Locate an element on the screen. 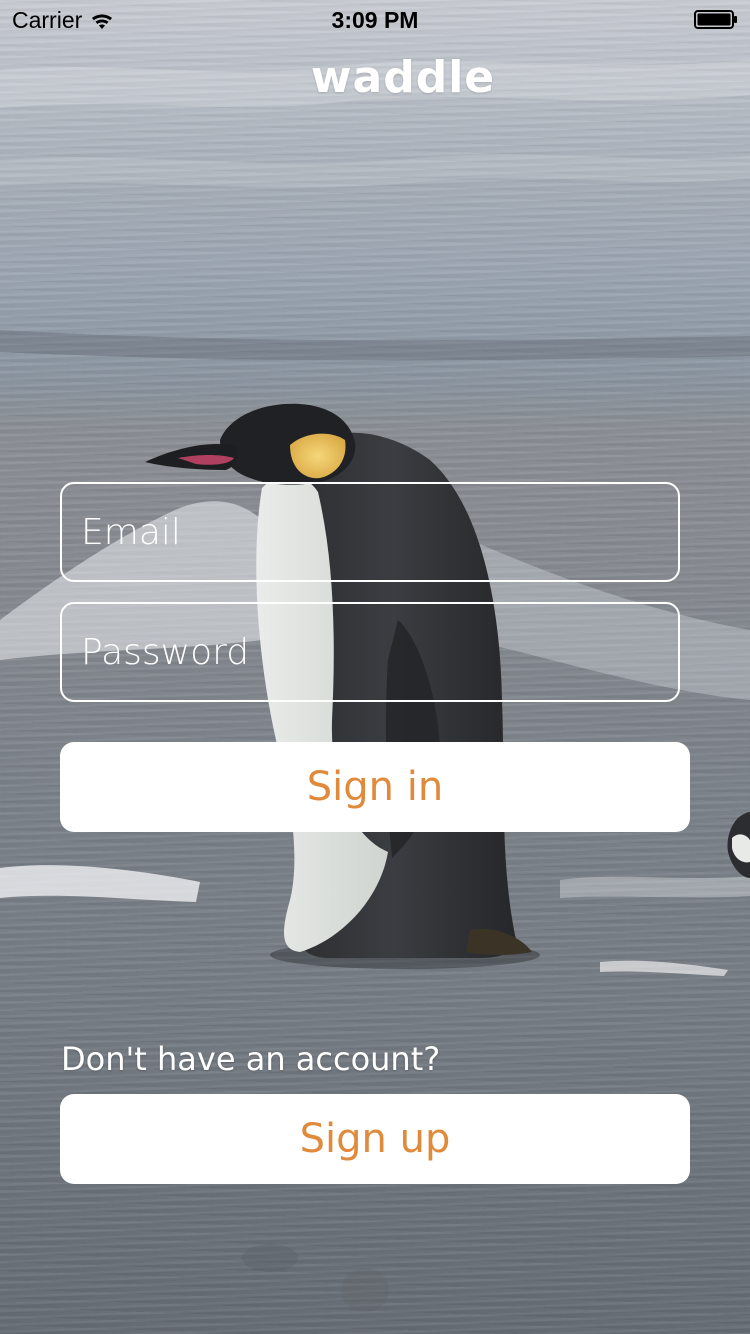  status-bar: Carrier 3:09 PM is located at coordinates (375, 20).